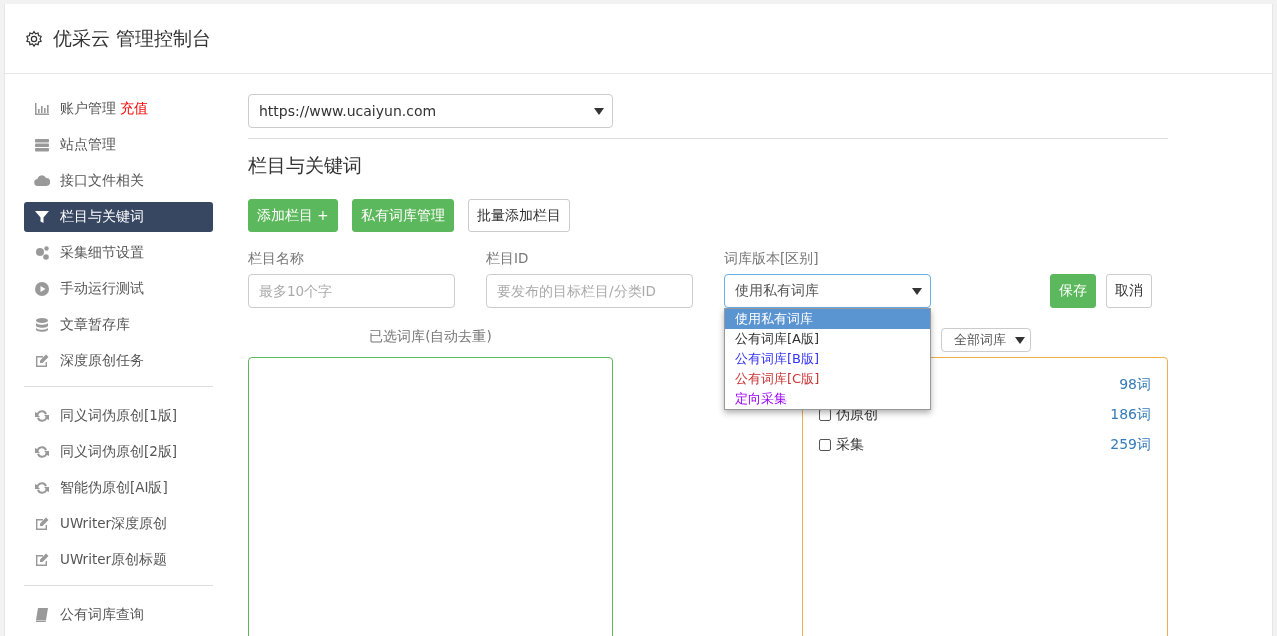  Describe the element at coordinates (42, 145) in the screenshot. I see `server-icon` at that location.